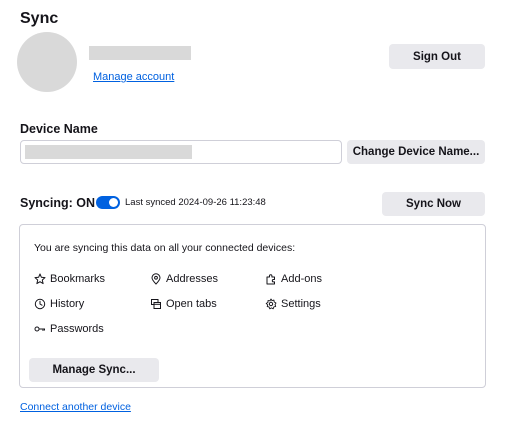 Image resolution: width=512 pixels, height=443 pixels. Describe the element at coordinates (39, 18) in the screenshot. I see `page-title: Sync` at that location.